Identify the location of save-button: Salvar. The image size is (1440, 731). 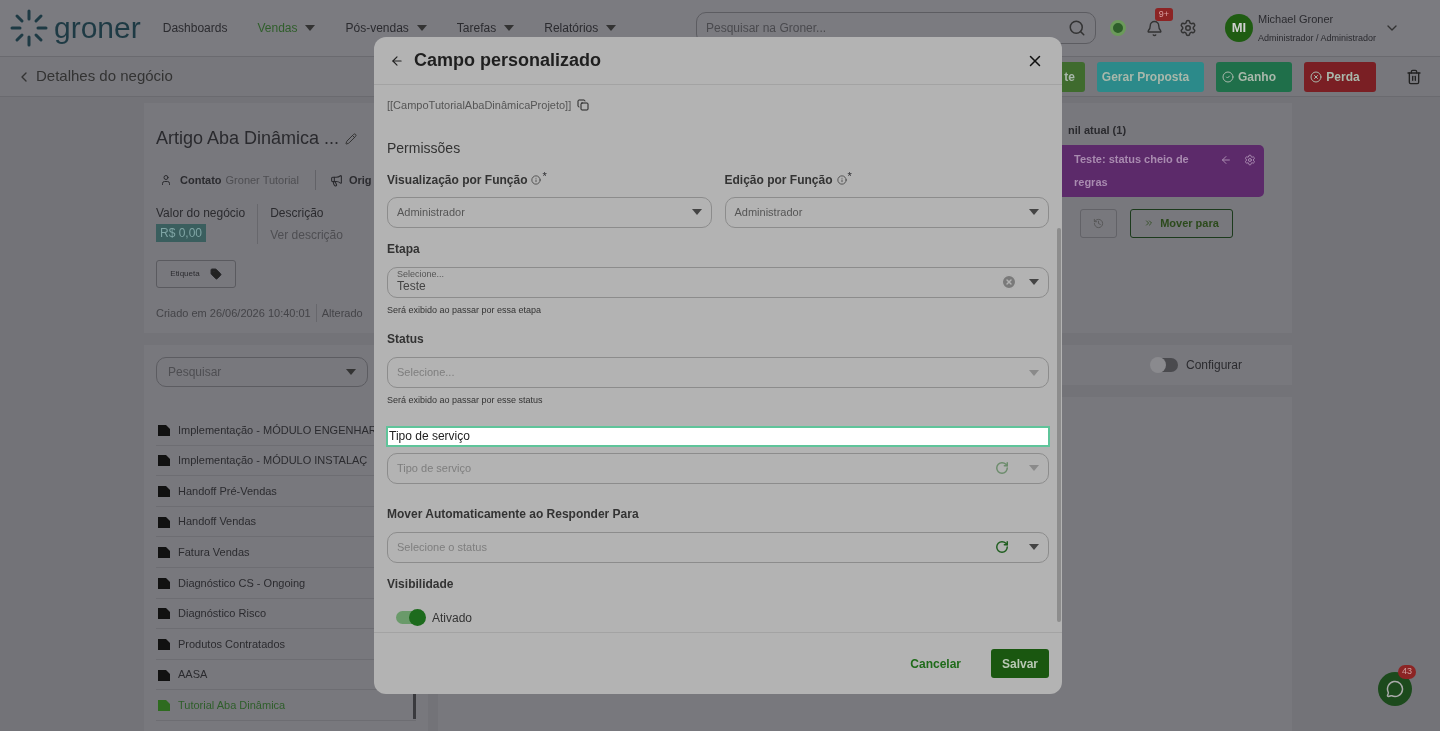
(1020, 663).